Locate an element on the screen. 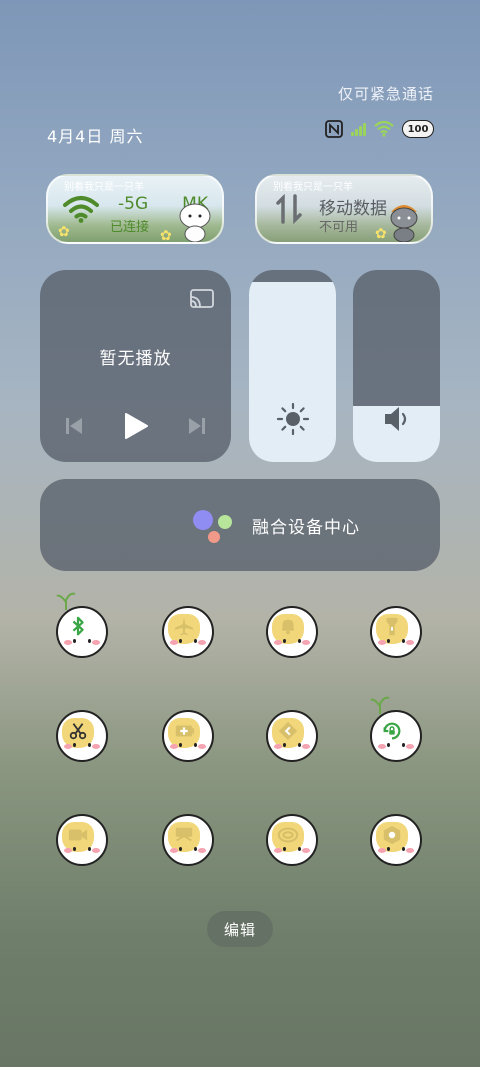 This screenshot has width=480, height=1067. hexagon-nut-icon is located at coordinates (392, 835).